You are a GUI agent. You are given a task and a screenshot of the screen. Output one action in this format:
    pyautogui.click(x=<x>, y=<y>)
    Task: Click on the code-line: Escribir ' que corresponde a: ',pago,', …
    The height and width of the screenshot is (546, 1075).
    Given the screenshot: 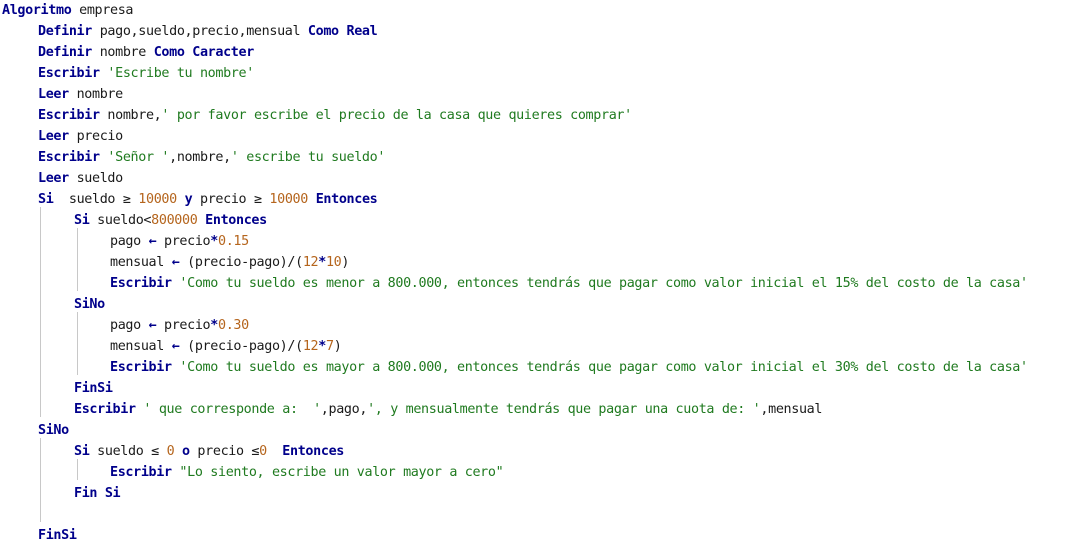 What is the action you would take?
    pyautogui.click(x=448, y=409)
    